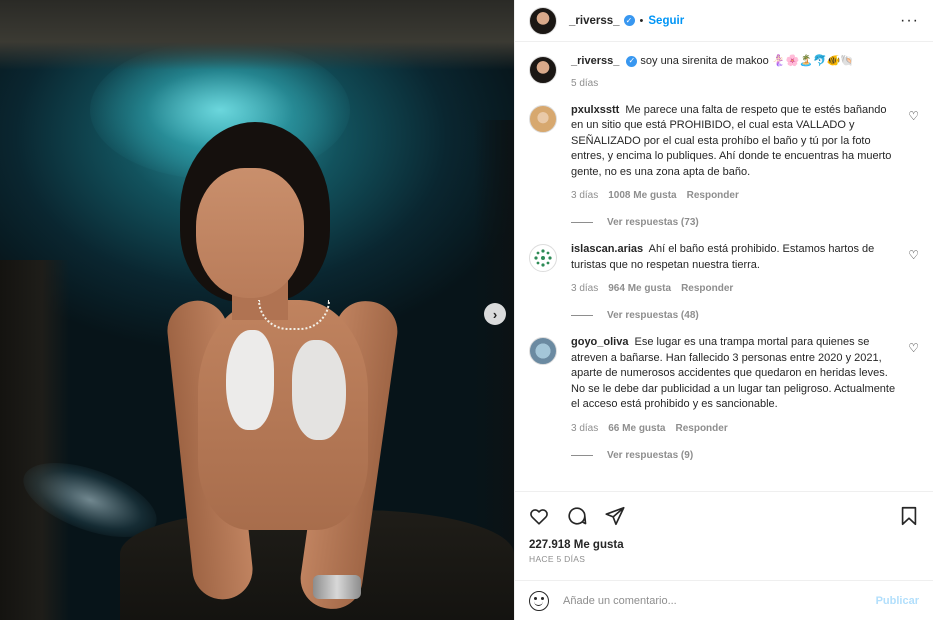  I want to click on bookmark-icon, so click(909, 515).